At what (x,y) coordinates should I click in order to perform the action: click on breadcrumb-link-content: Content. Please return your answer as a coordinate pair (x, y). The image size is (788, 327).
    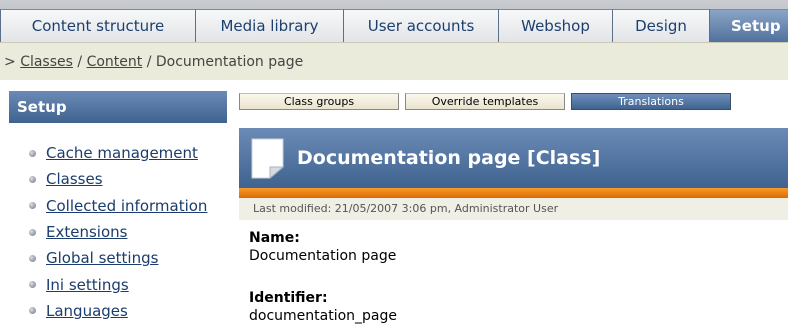
    Looking at the image, I should click on (115, 62).